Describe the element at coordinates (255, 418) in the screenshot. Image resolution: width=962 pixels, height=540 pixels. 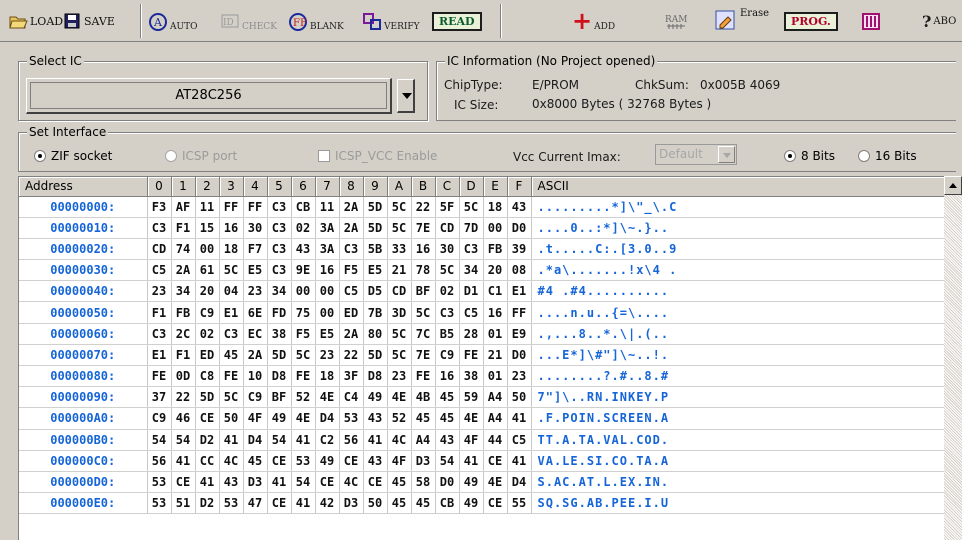
I see `byte-cell: 4F` at that location.